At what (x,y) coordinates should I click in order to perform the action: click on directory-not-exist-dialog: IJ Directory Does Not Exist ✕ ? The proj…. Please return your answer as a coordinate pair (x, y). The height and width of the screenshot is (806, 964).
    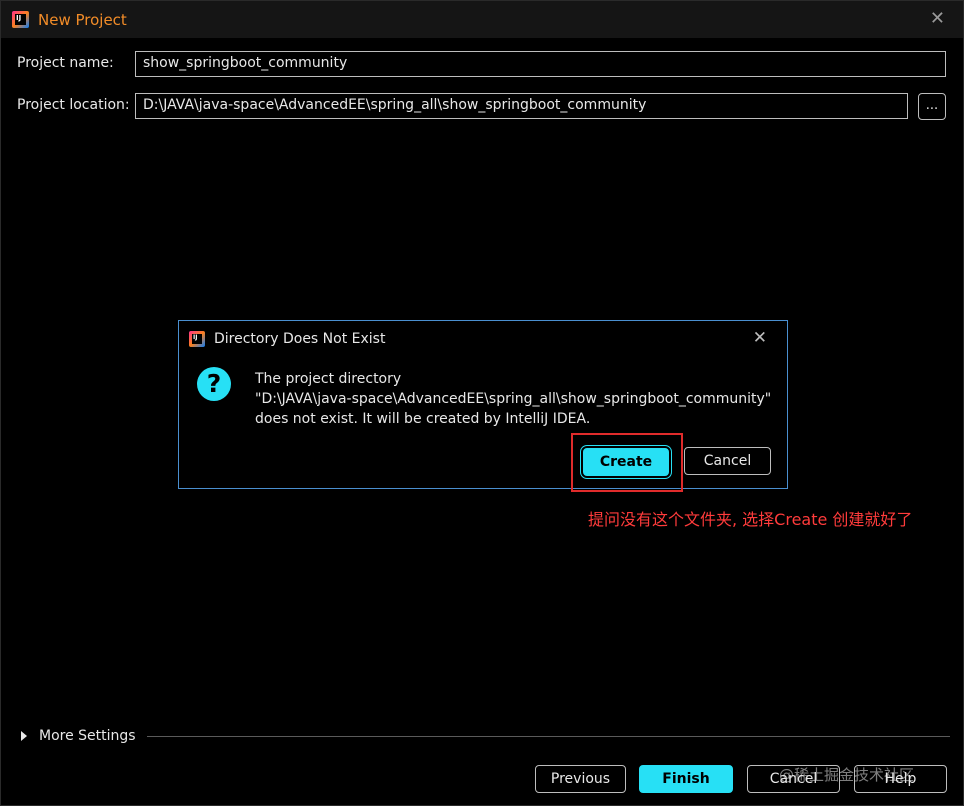
    Looking at the image, I should click on (483, 404).